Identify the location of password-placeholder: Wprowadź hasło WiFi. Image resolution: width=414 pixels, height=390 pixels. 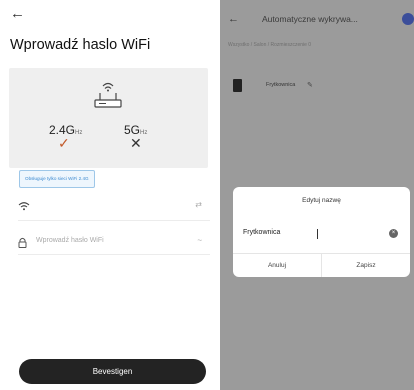
(70, 240).